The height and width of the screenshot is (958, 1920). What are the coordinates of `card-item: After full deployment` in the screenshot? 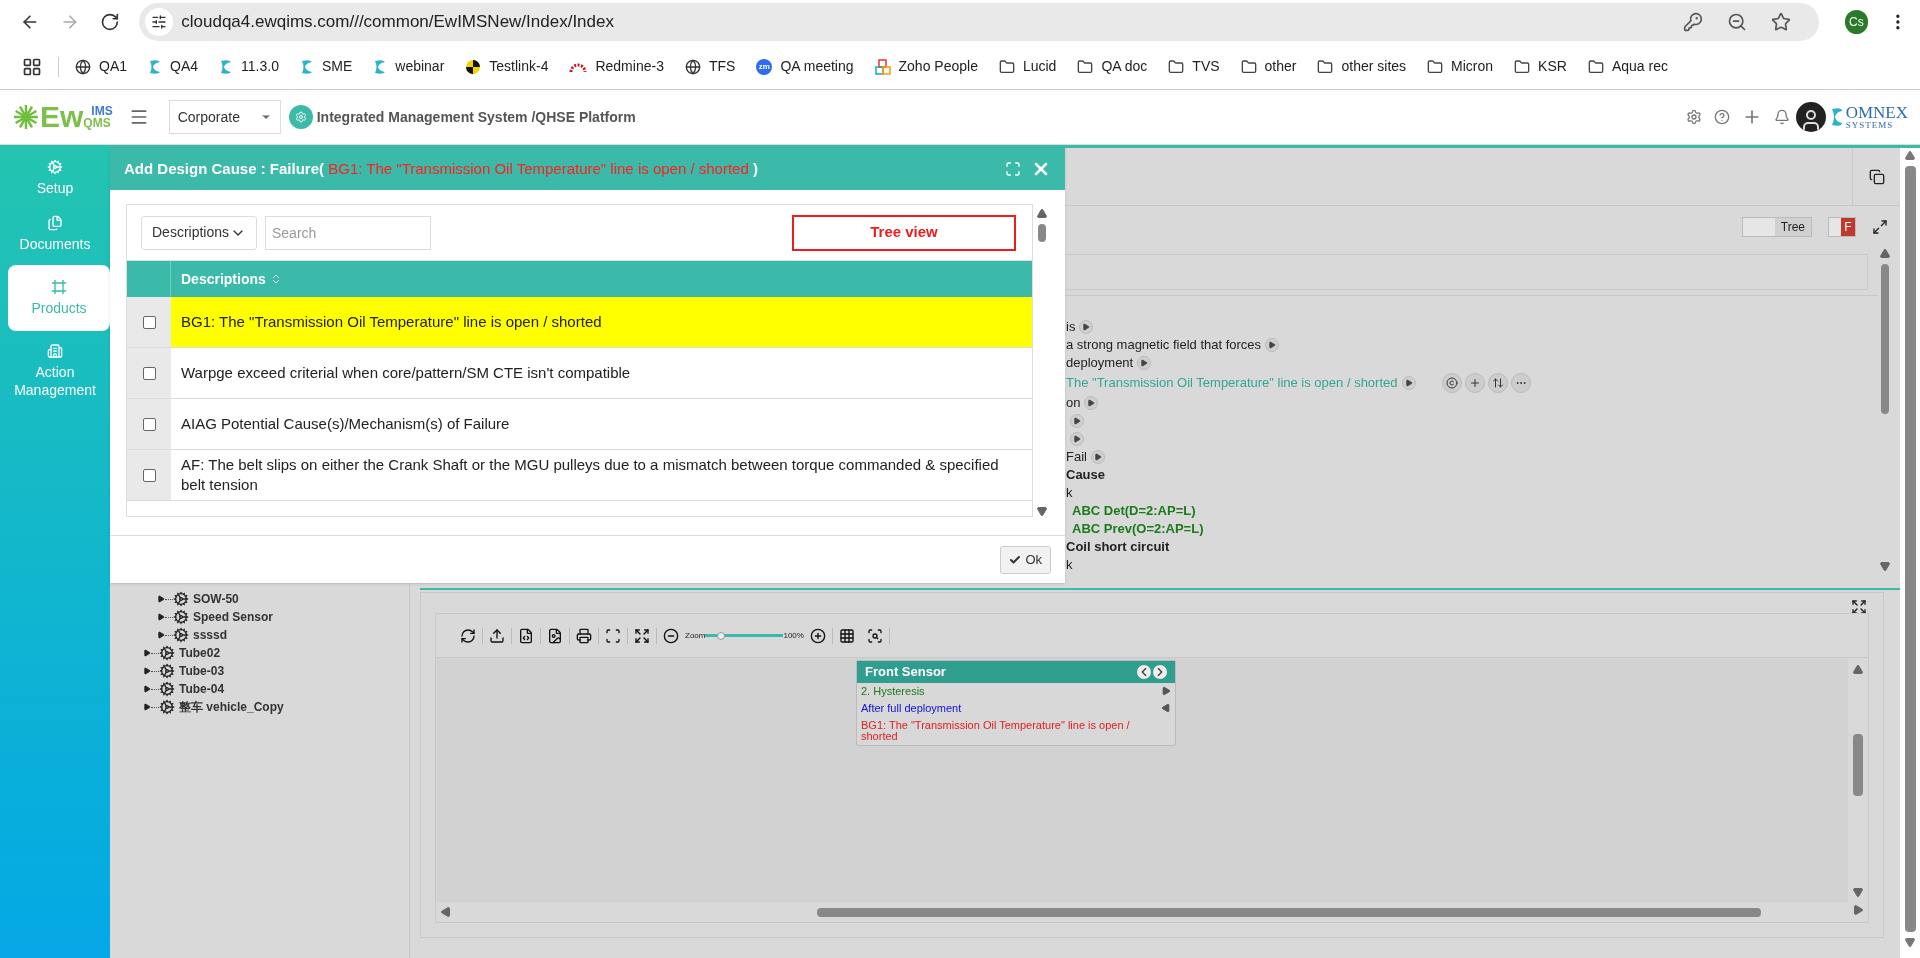 It's located at (1011, 708).